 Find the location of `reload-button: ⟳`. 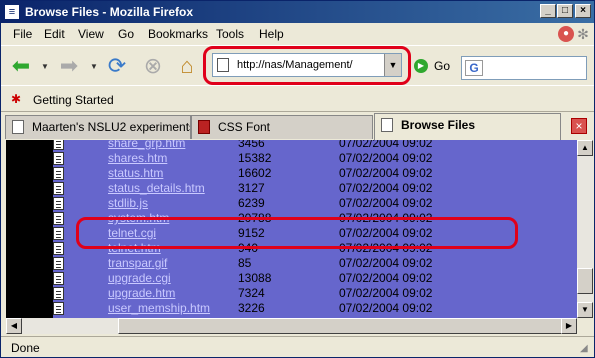

reload-button: ⟳ is located at coordinates (117, 66).